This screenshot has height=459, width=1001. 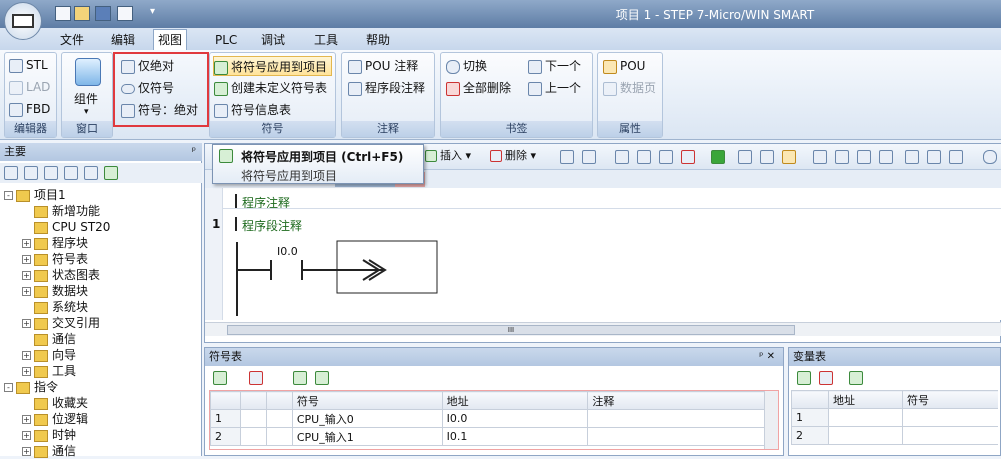 I want to click on previous-bookmark-button: 上一个, so click(x=554, y=88).